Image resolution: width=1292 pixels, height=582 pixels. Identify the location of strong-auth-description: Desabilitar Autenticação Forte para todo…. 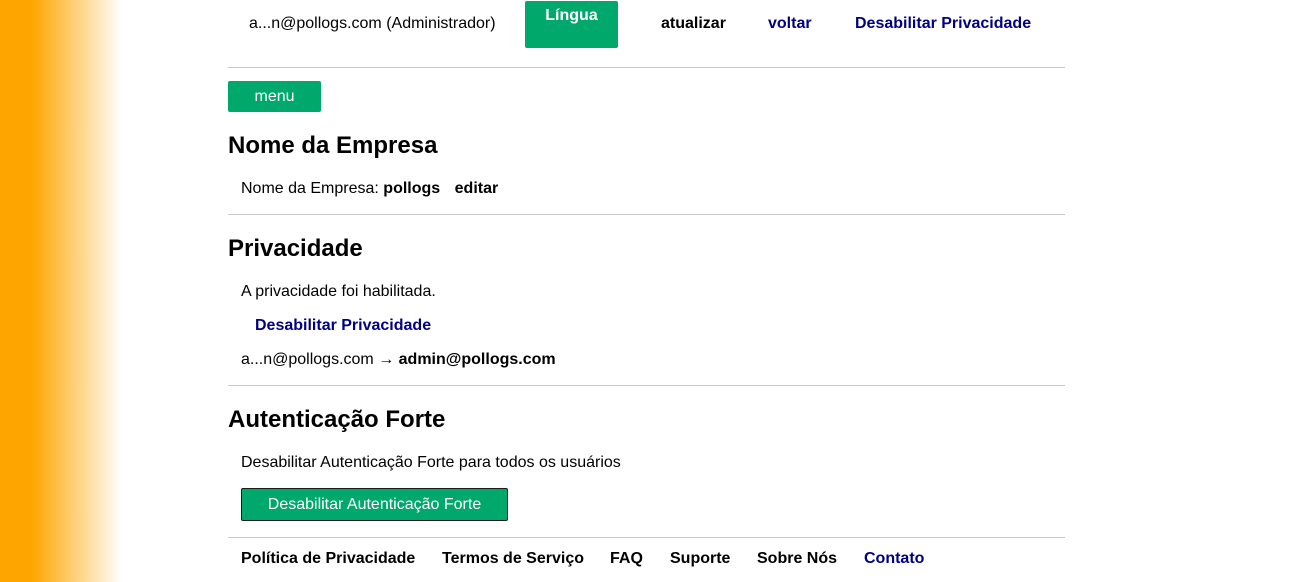
(431, 462).